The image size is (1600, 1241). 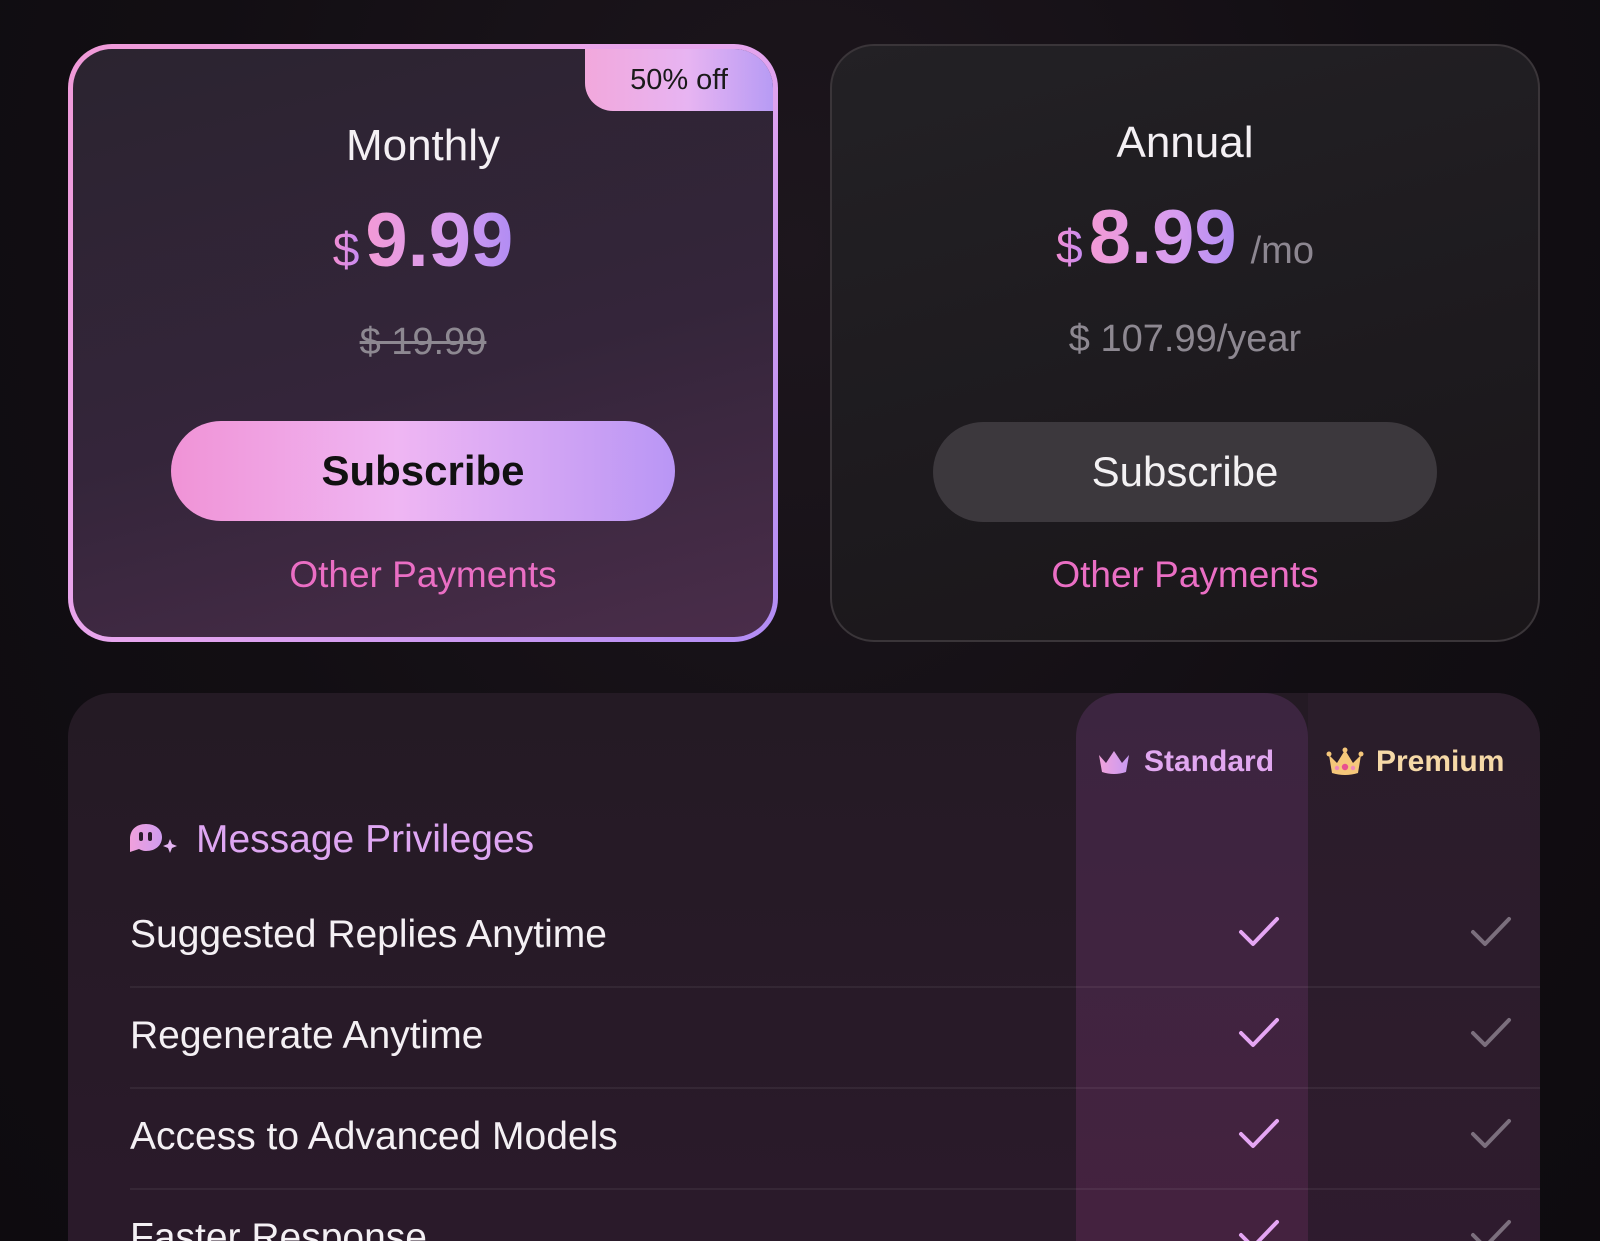 I want to click on feature-row: Access to Advanced Models, so click(x=835, y=1139).